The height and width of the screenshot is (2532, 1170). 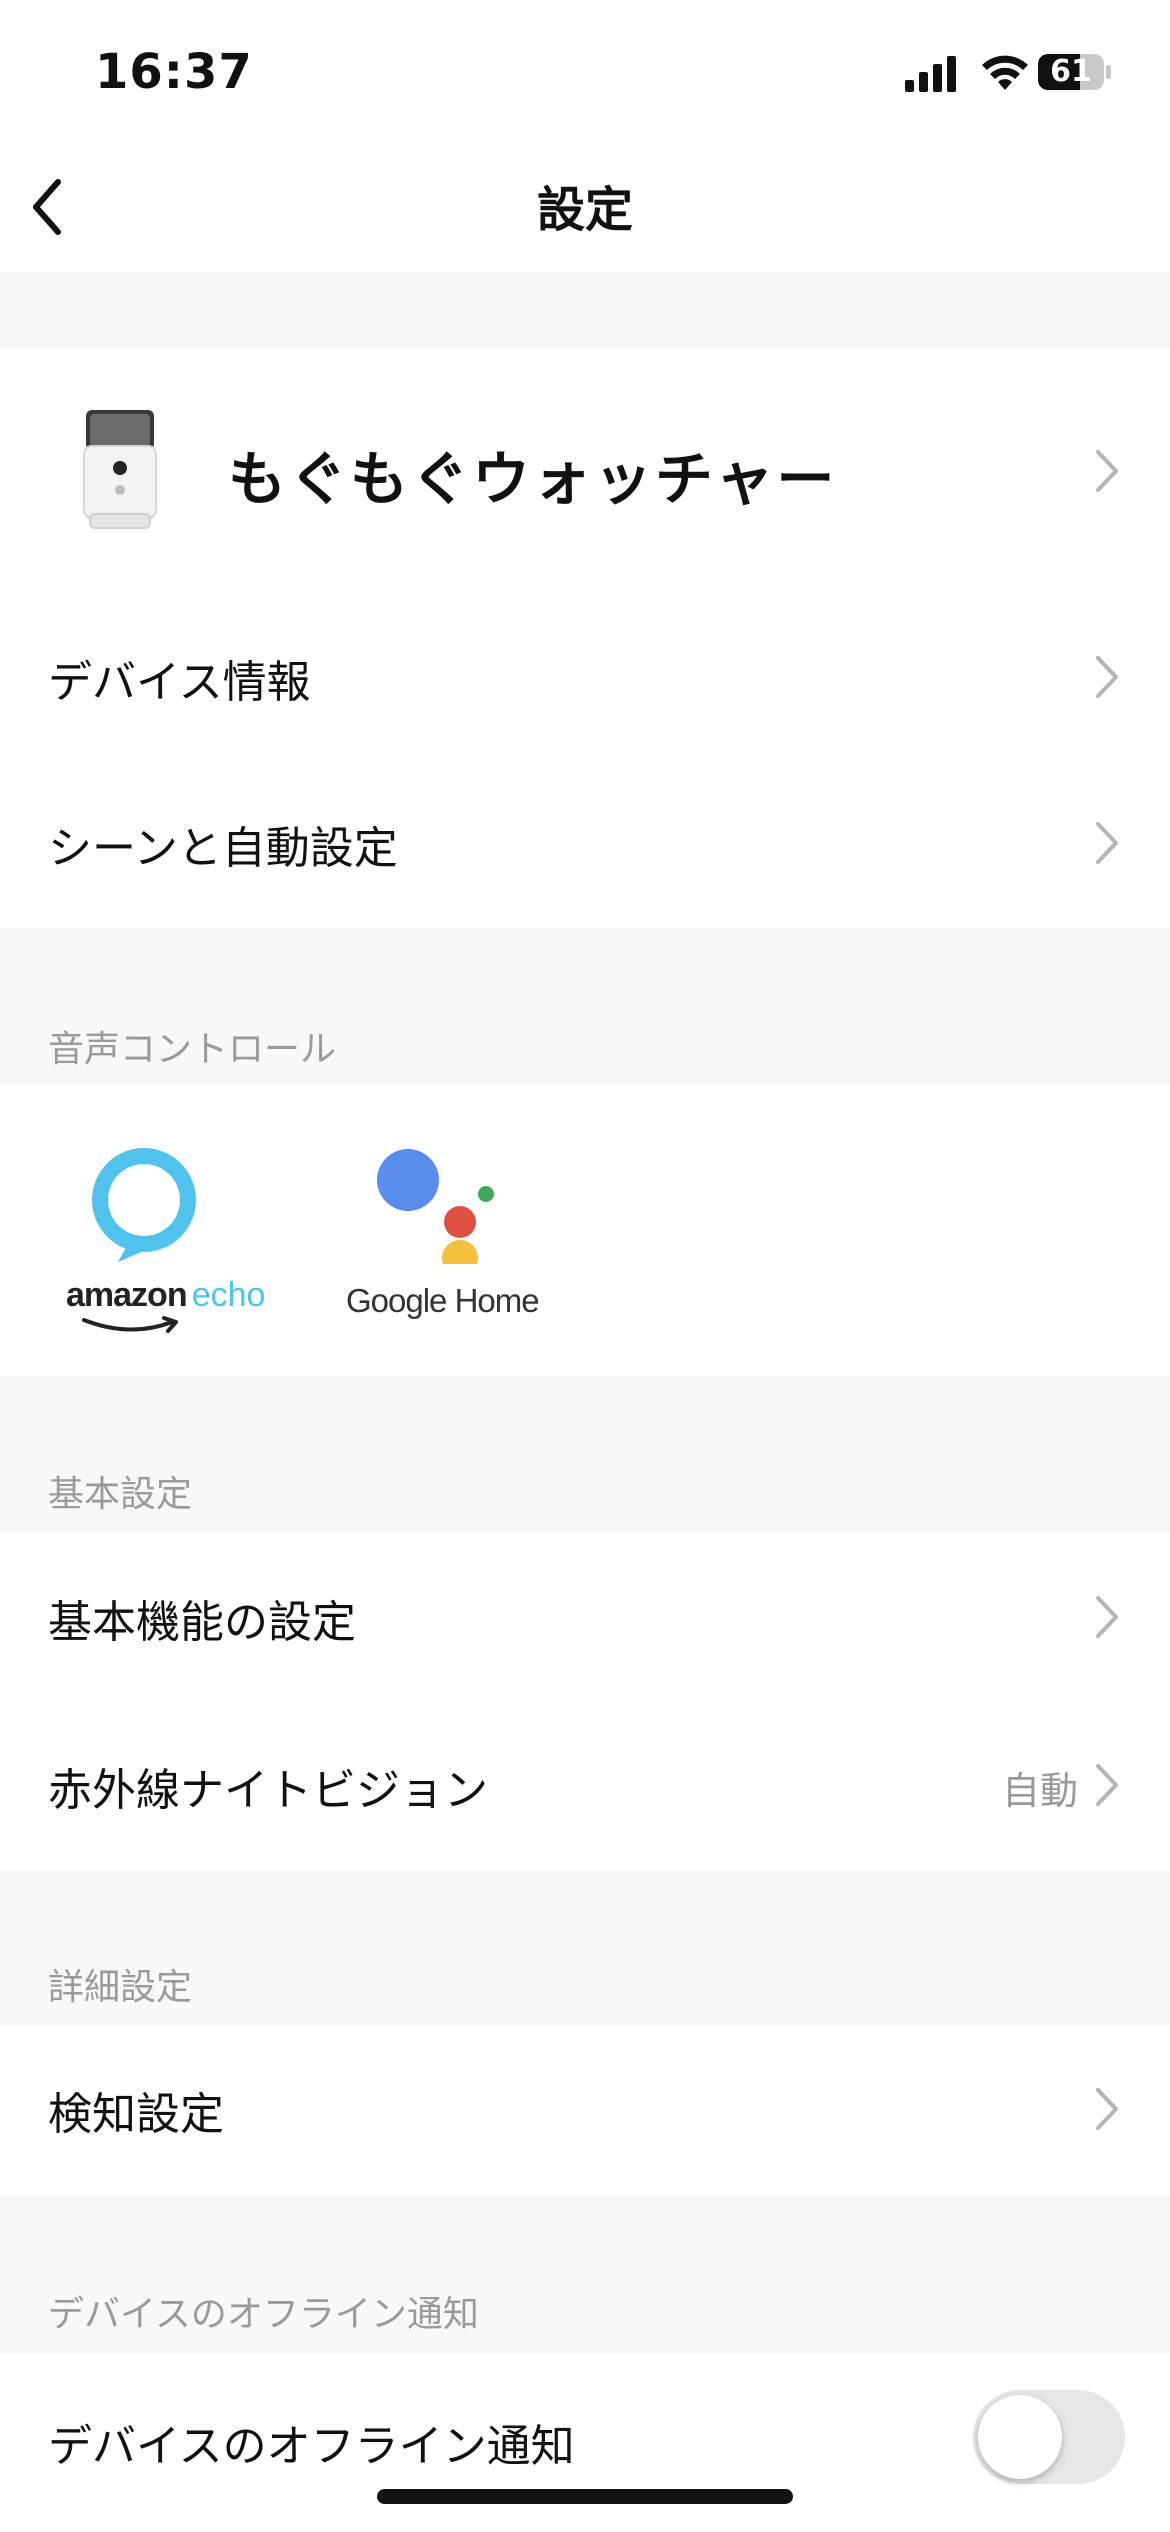 I want to click on basic-function-label: 基本機能の設定, so click(x=202, y=1622).